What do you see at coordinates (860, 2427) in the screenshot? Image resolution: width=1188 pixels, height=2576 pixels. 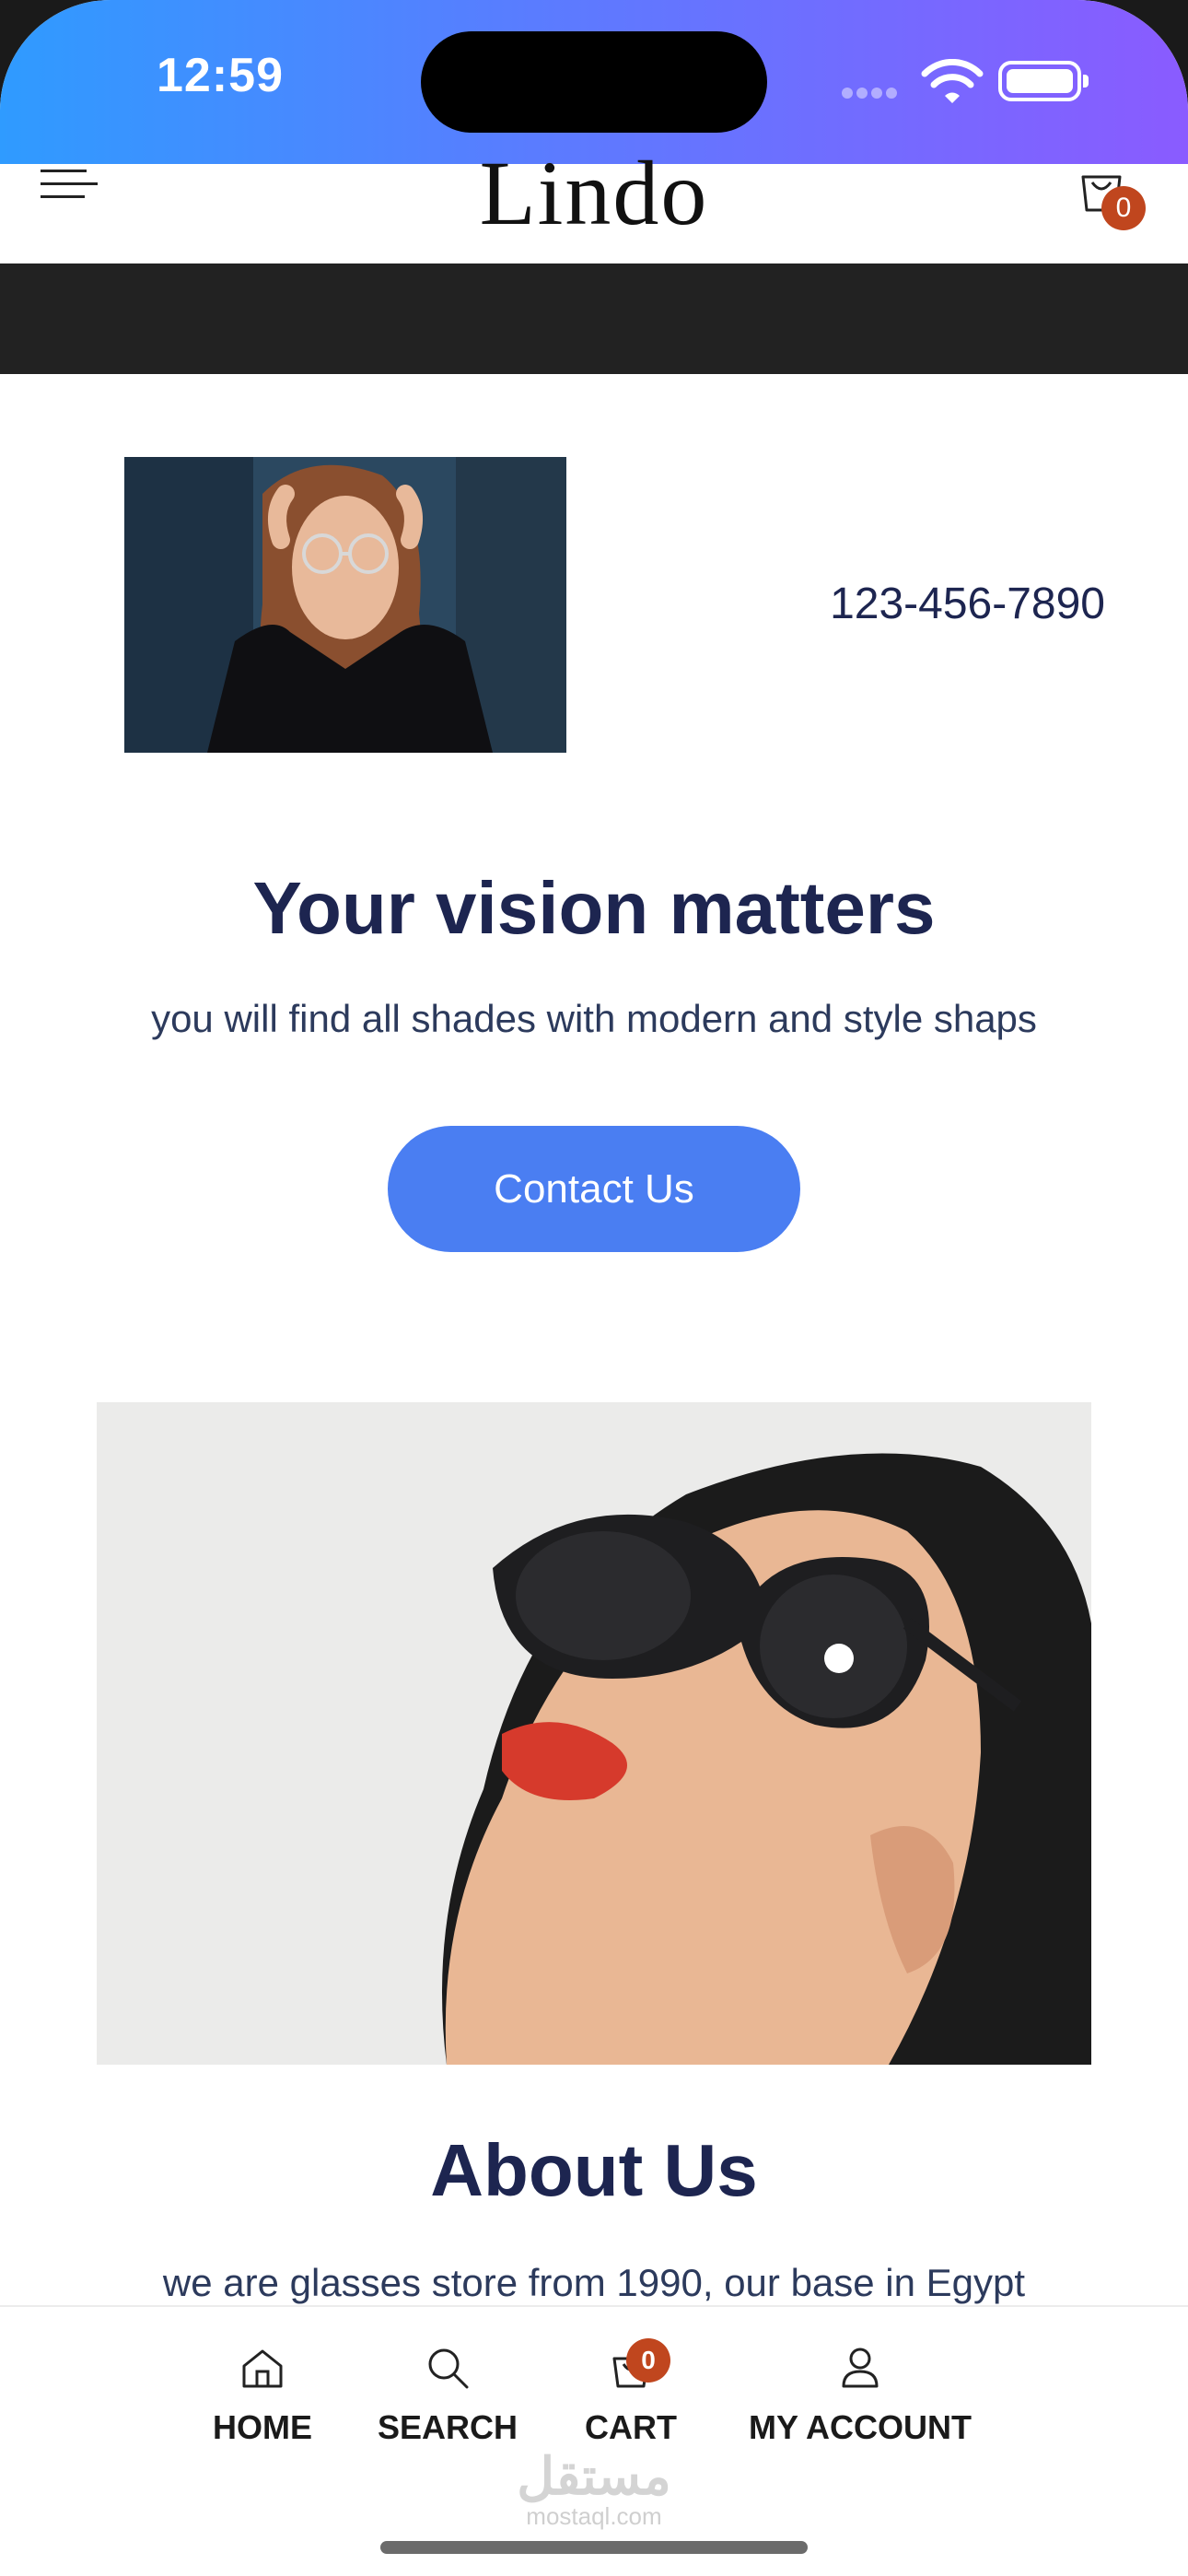 I see `nav-account-label: MY ACCOUNT` at bounding box center [860, 2427].